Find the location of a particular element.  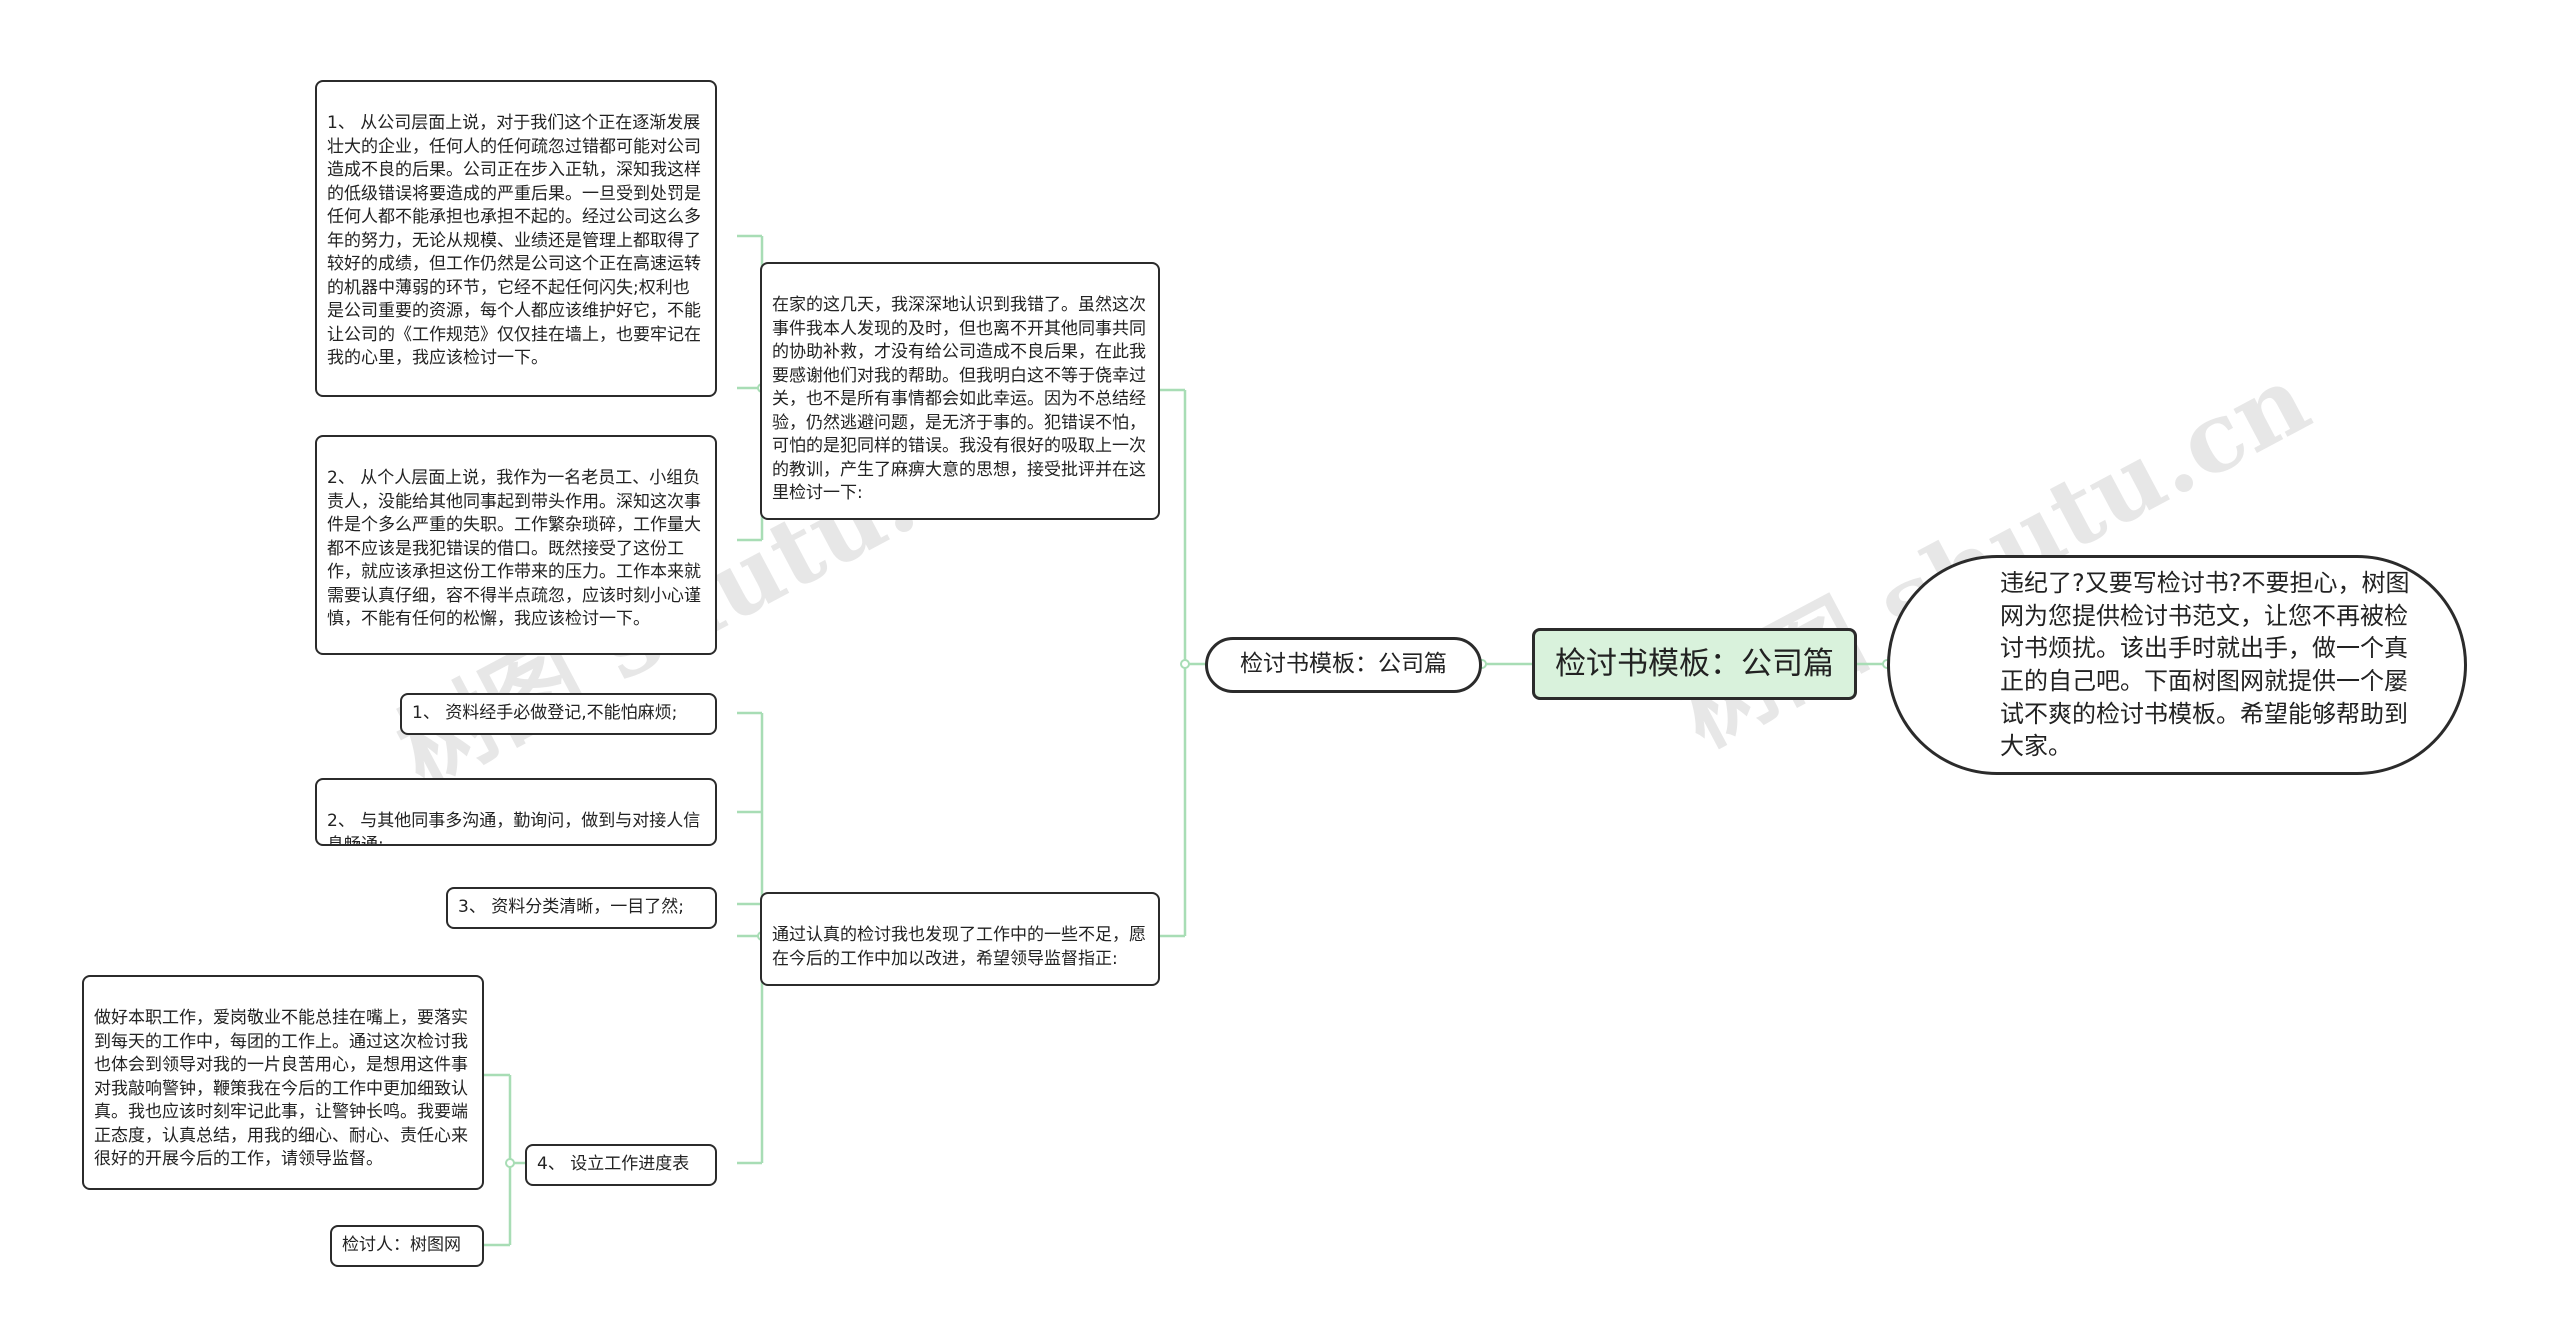

section2-item-3-text: 3、 资料分类清晰，一目了然; is located at coordinates (571, 907).